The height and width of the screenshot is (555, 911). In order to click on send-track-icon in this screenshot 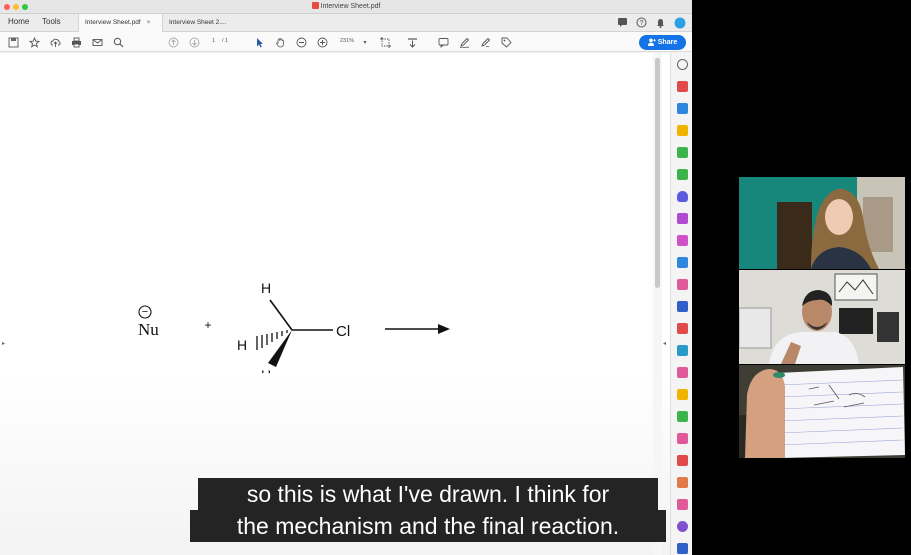, I will do `click(682, 262)`.